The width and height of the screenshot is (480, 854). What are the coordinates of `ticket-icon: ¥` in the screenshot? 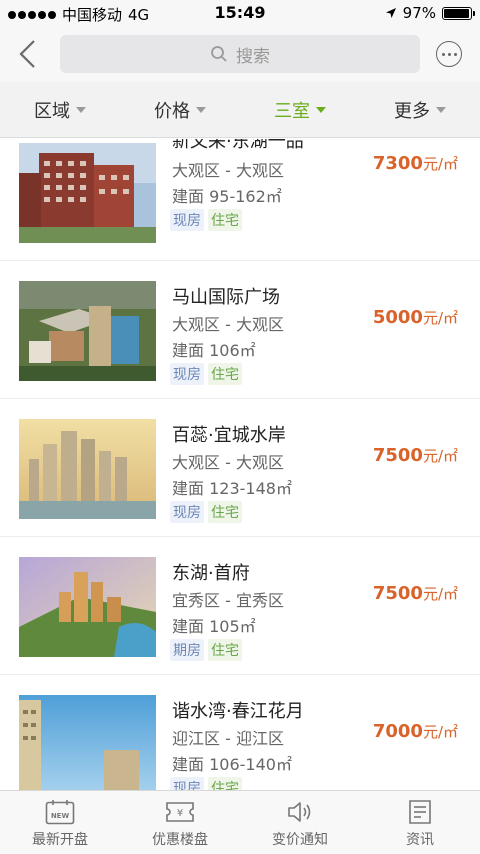 It's located at (180, 812).